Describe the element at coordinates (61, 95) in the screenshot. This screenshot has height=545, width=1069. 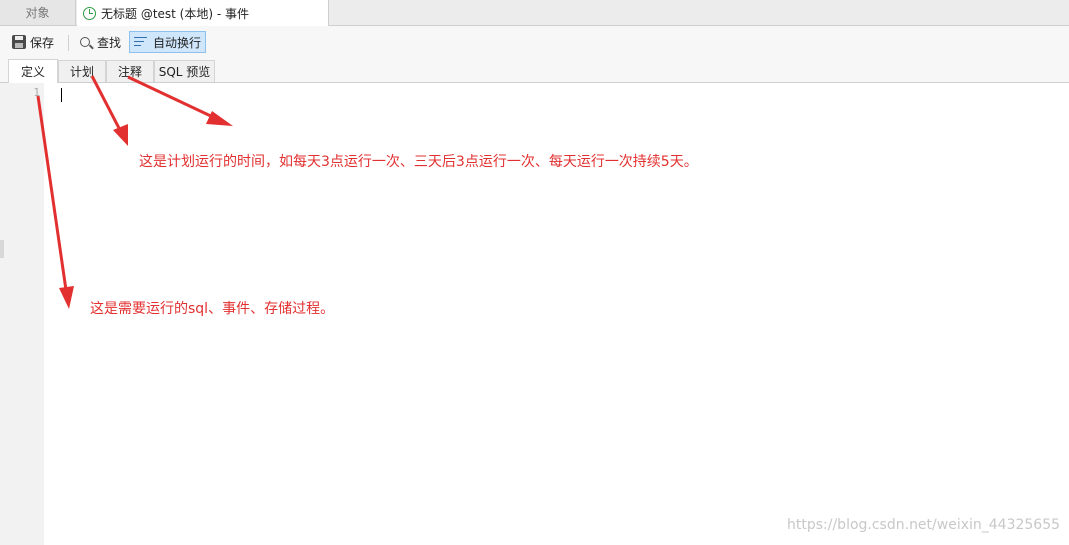
I see `text-caret` at that location.